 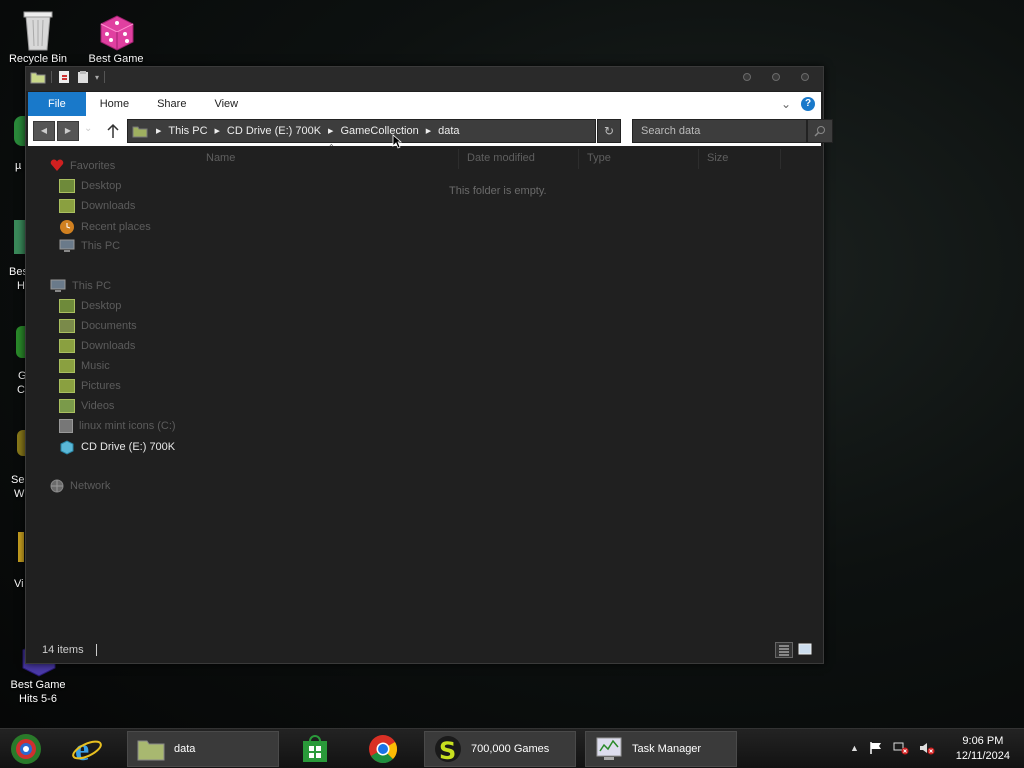 I want to click on tab-view: View, so click(x=226, y=104).